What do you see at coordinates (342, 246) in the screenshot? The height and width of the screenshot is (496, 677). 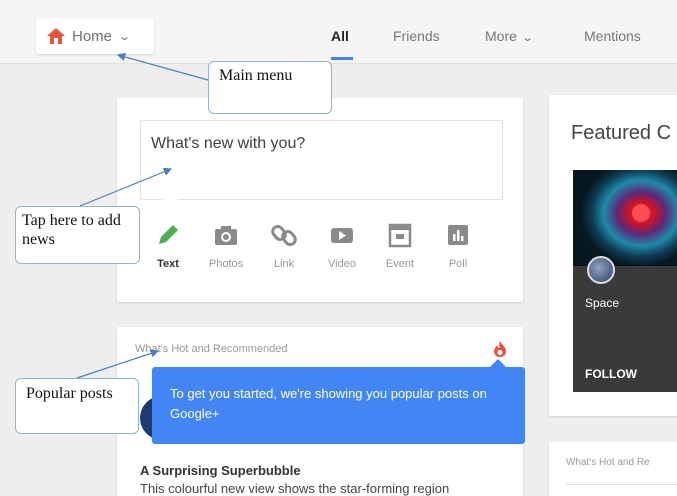 I see `post-type-video: Video` at bounding box center [342, 246].